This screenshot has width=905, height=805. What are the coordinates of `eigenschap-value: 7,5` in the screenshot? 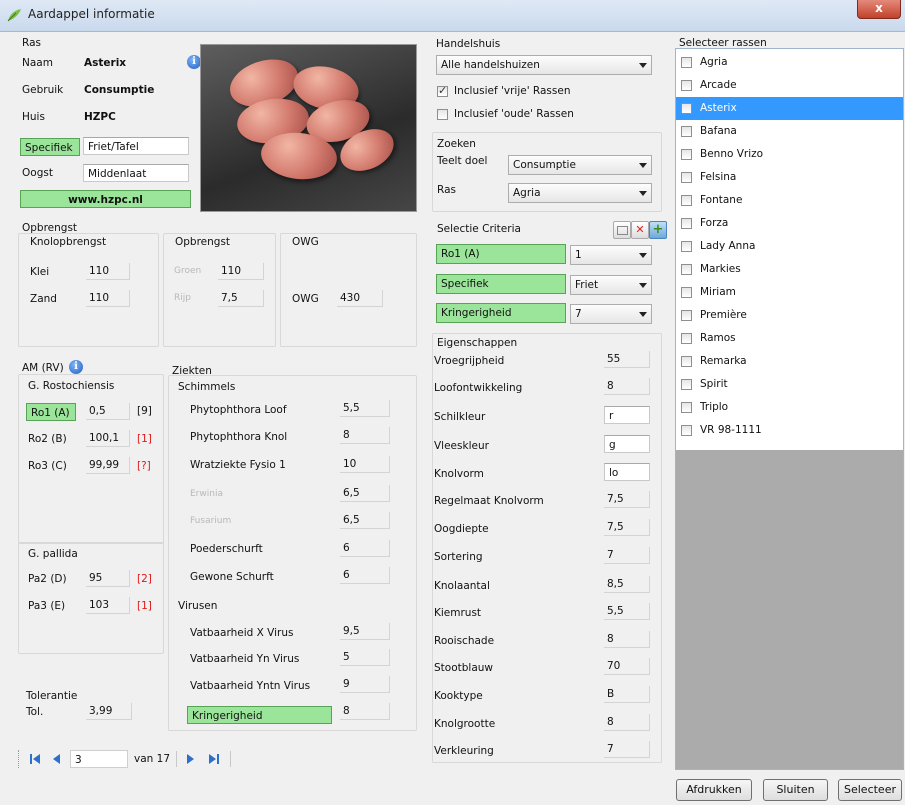 It's located at (627, 499).